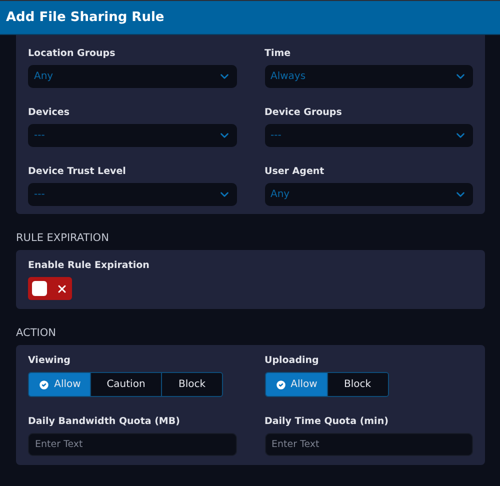 This screenshot has width=500, height=486. I want to click on field-label: Uploading, so click(291, 360).